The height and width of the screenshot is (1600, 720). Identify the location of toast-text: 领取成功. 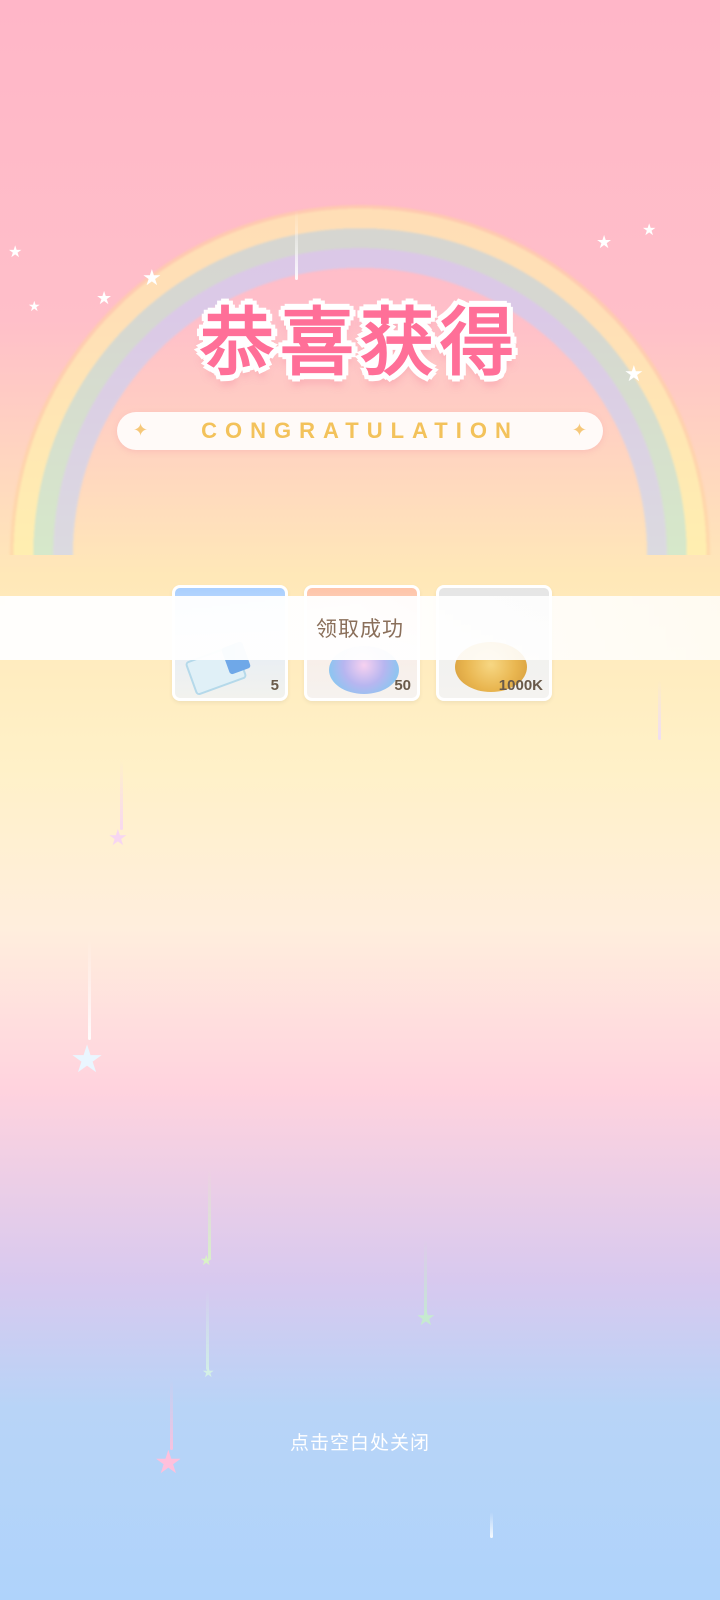
(360, 629).